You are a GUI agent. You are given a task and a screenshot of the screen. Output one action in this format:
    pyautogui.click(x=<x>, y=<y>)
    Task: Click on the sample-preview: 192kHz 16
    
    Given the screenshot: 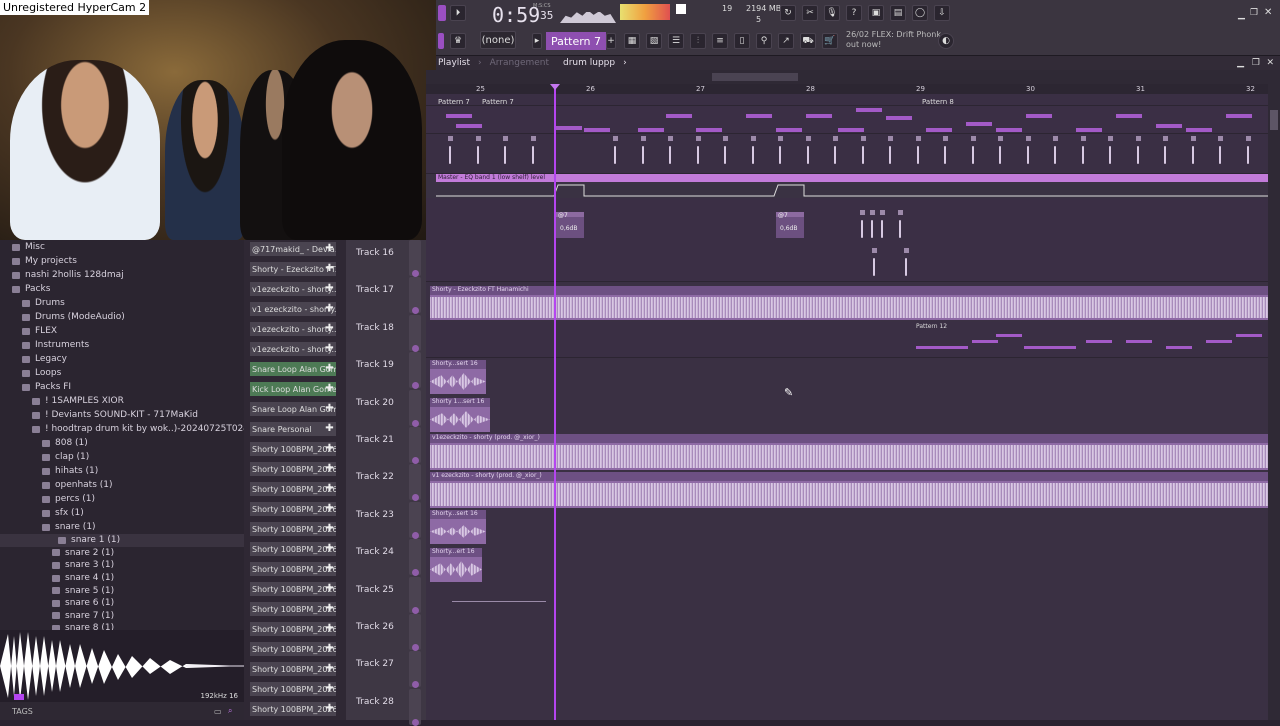 What is the action you would take?
    pyautogui.click(x=122, y=666)
    